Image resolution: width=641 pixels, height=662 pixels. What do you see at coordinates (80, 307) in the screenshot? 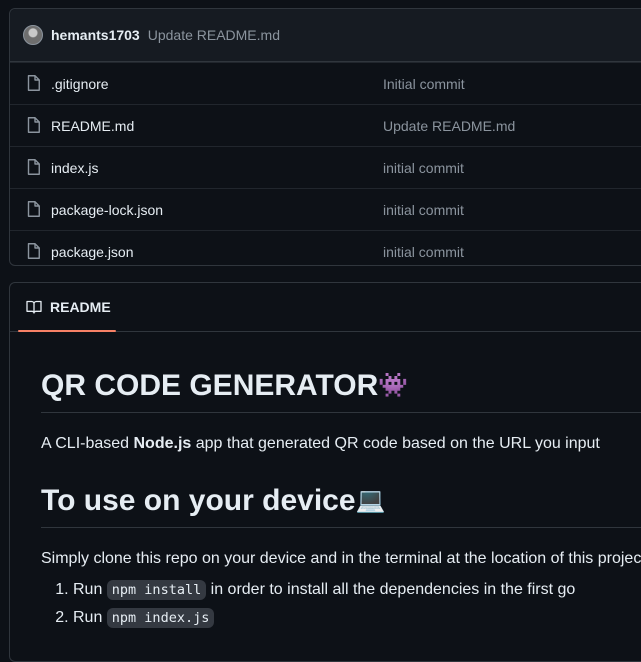
I see `tab-readme-label: README` at bounding box center [80, 307].